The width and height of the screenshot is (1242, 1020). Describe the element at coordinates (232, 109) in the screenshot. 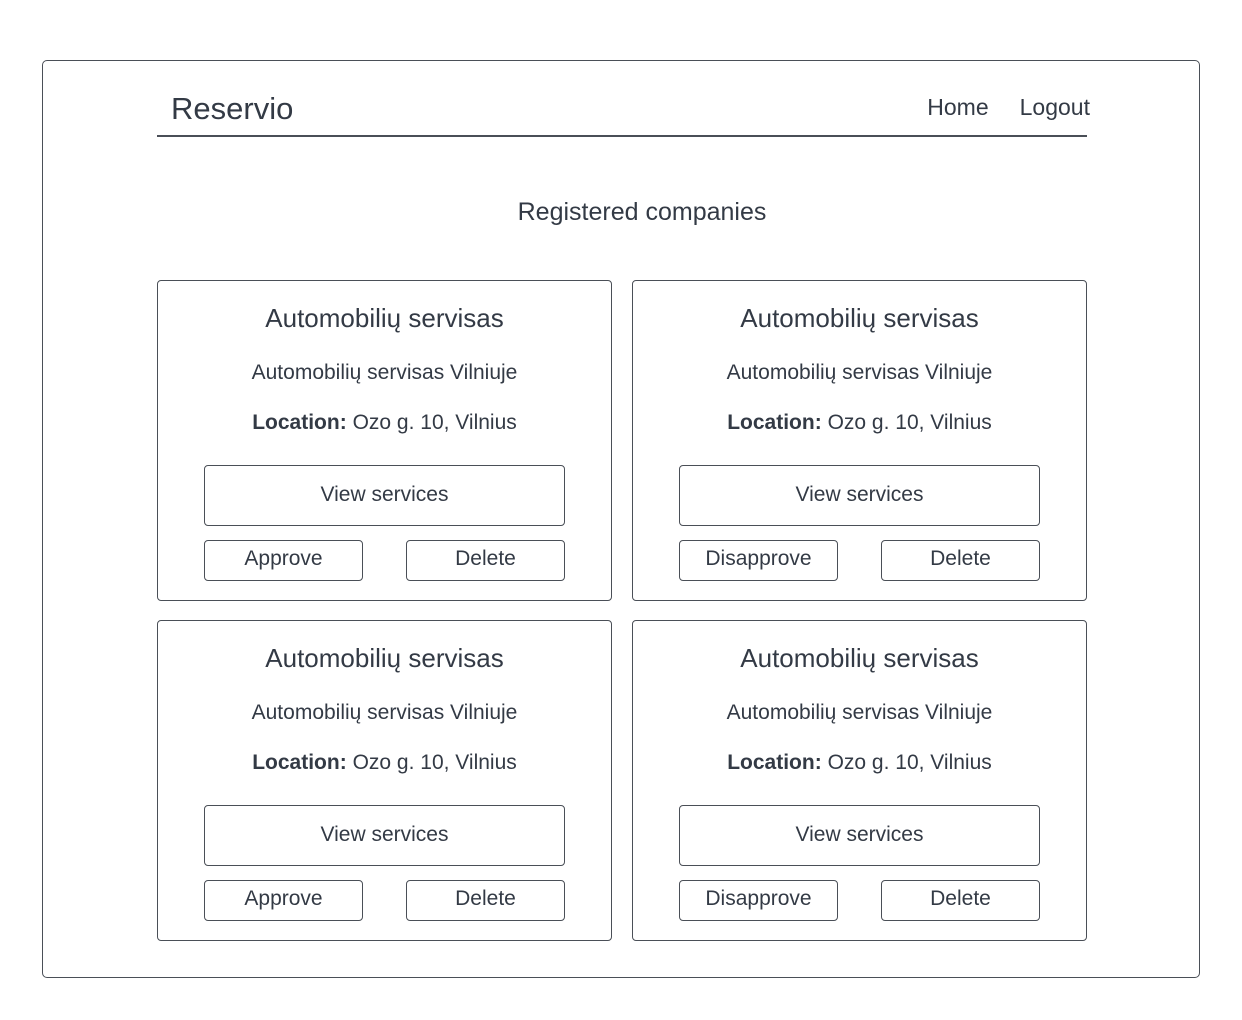

I see `brand-logo: Reservio` at that location.